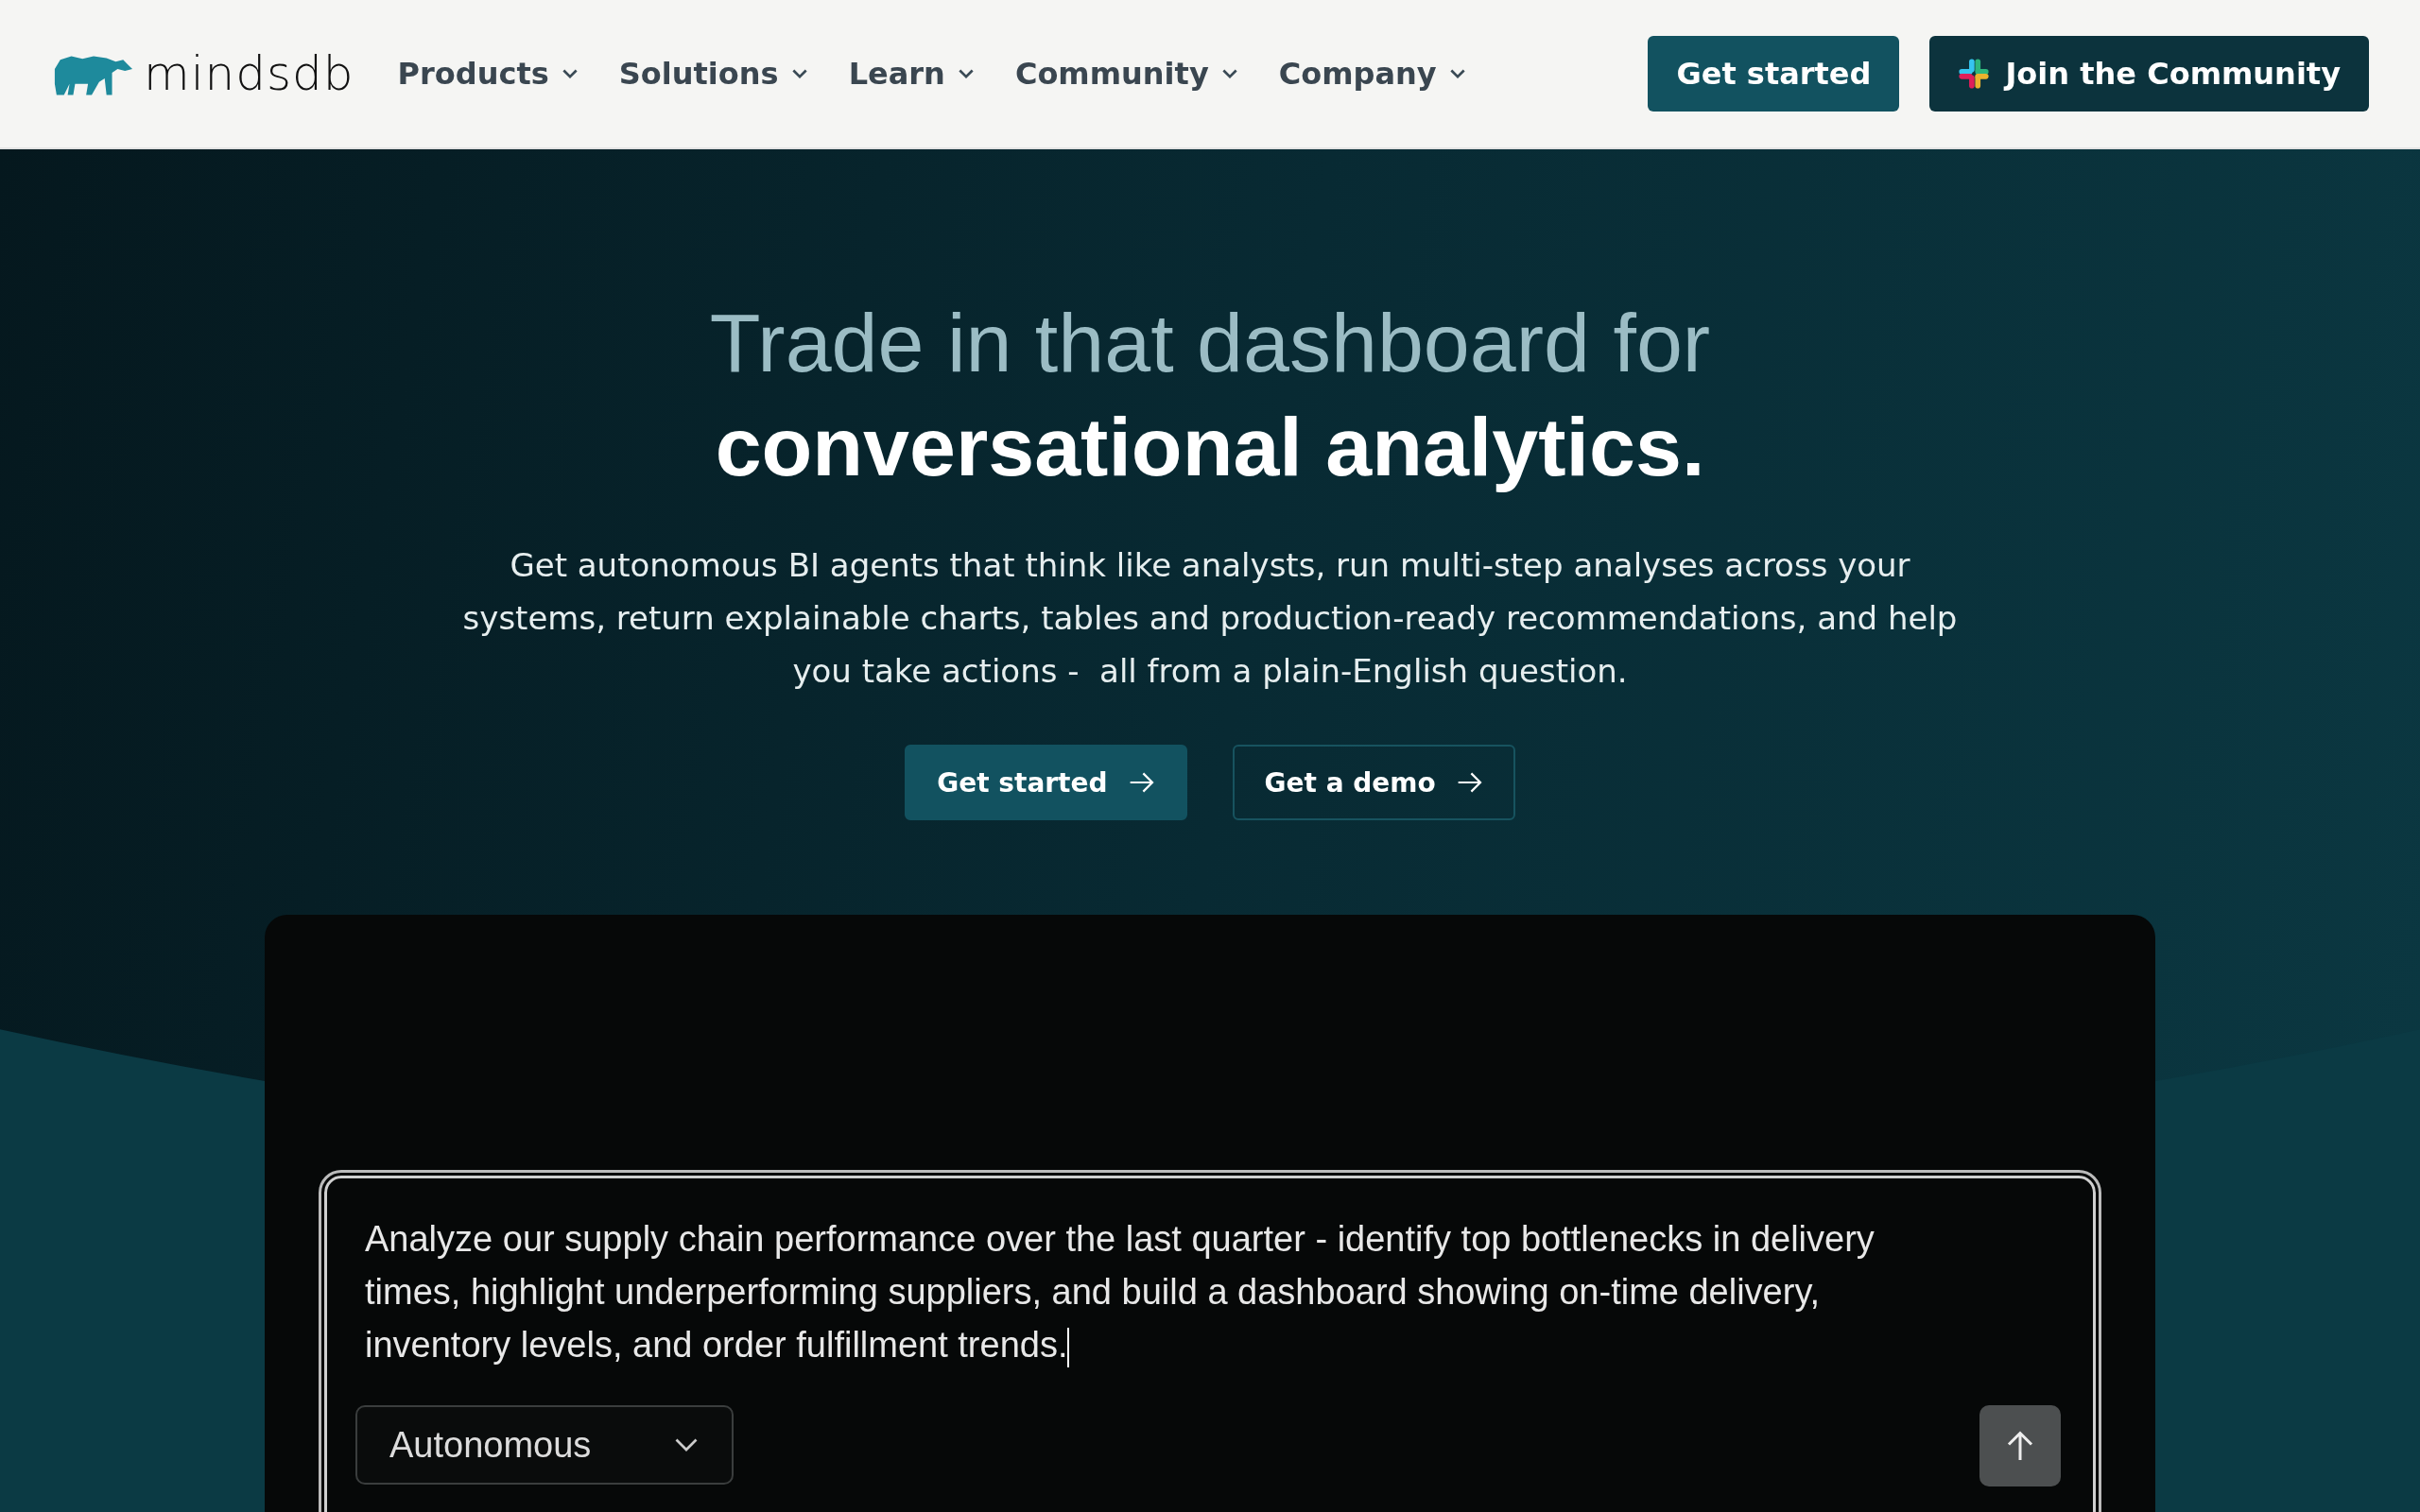  What do you see at coordinates (712, 74) in the screenshot?
I see `nav-menu-item: Solutions` at bounding box center [712, 74].